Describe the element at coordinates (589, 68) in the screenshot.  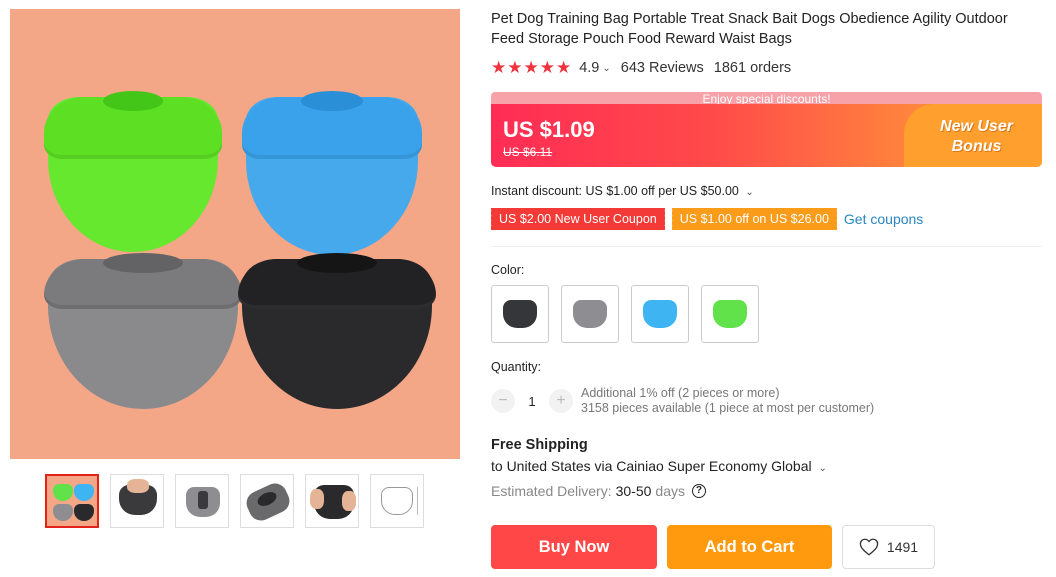
I see `rating-value: 4.9` at that location.